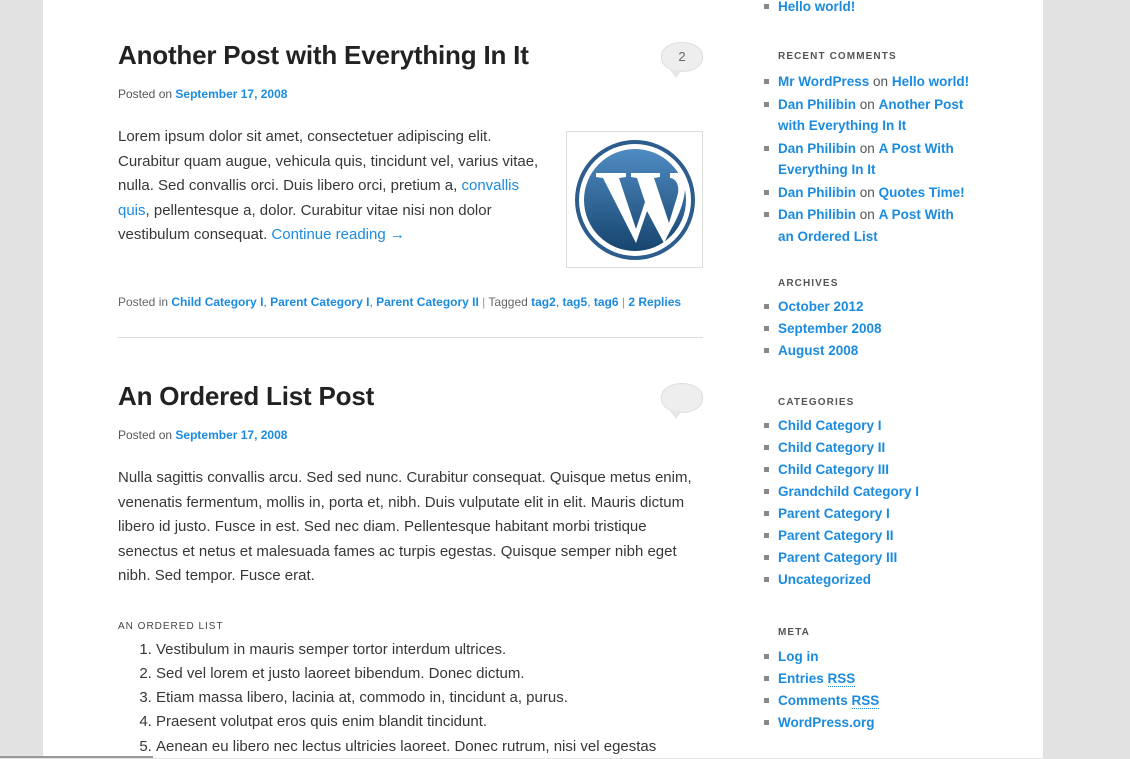 This screenshot has width=1130, height=759. I want to click on wordpress-org-link: WordPress.org, so click(826, 722).